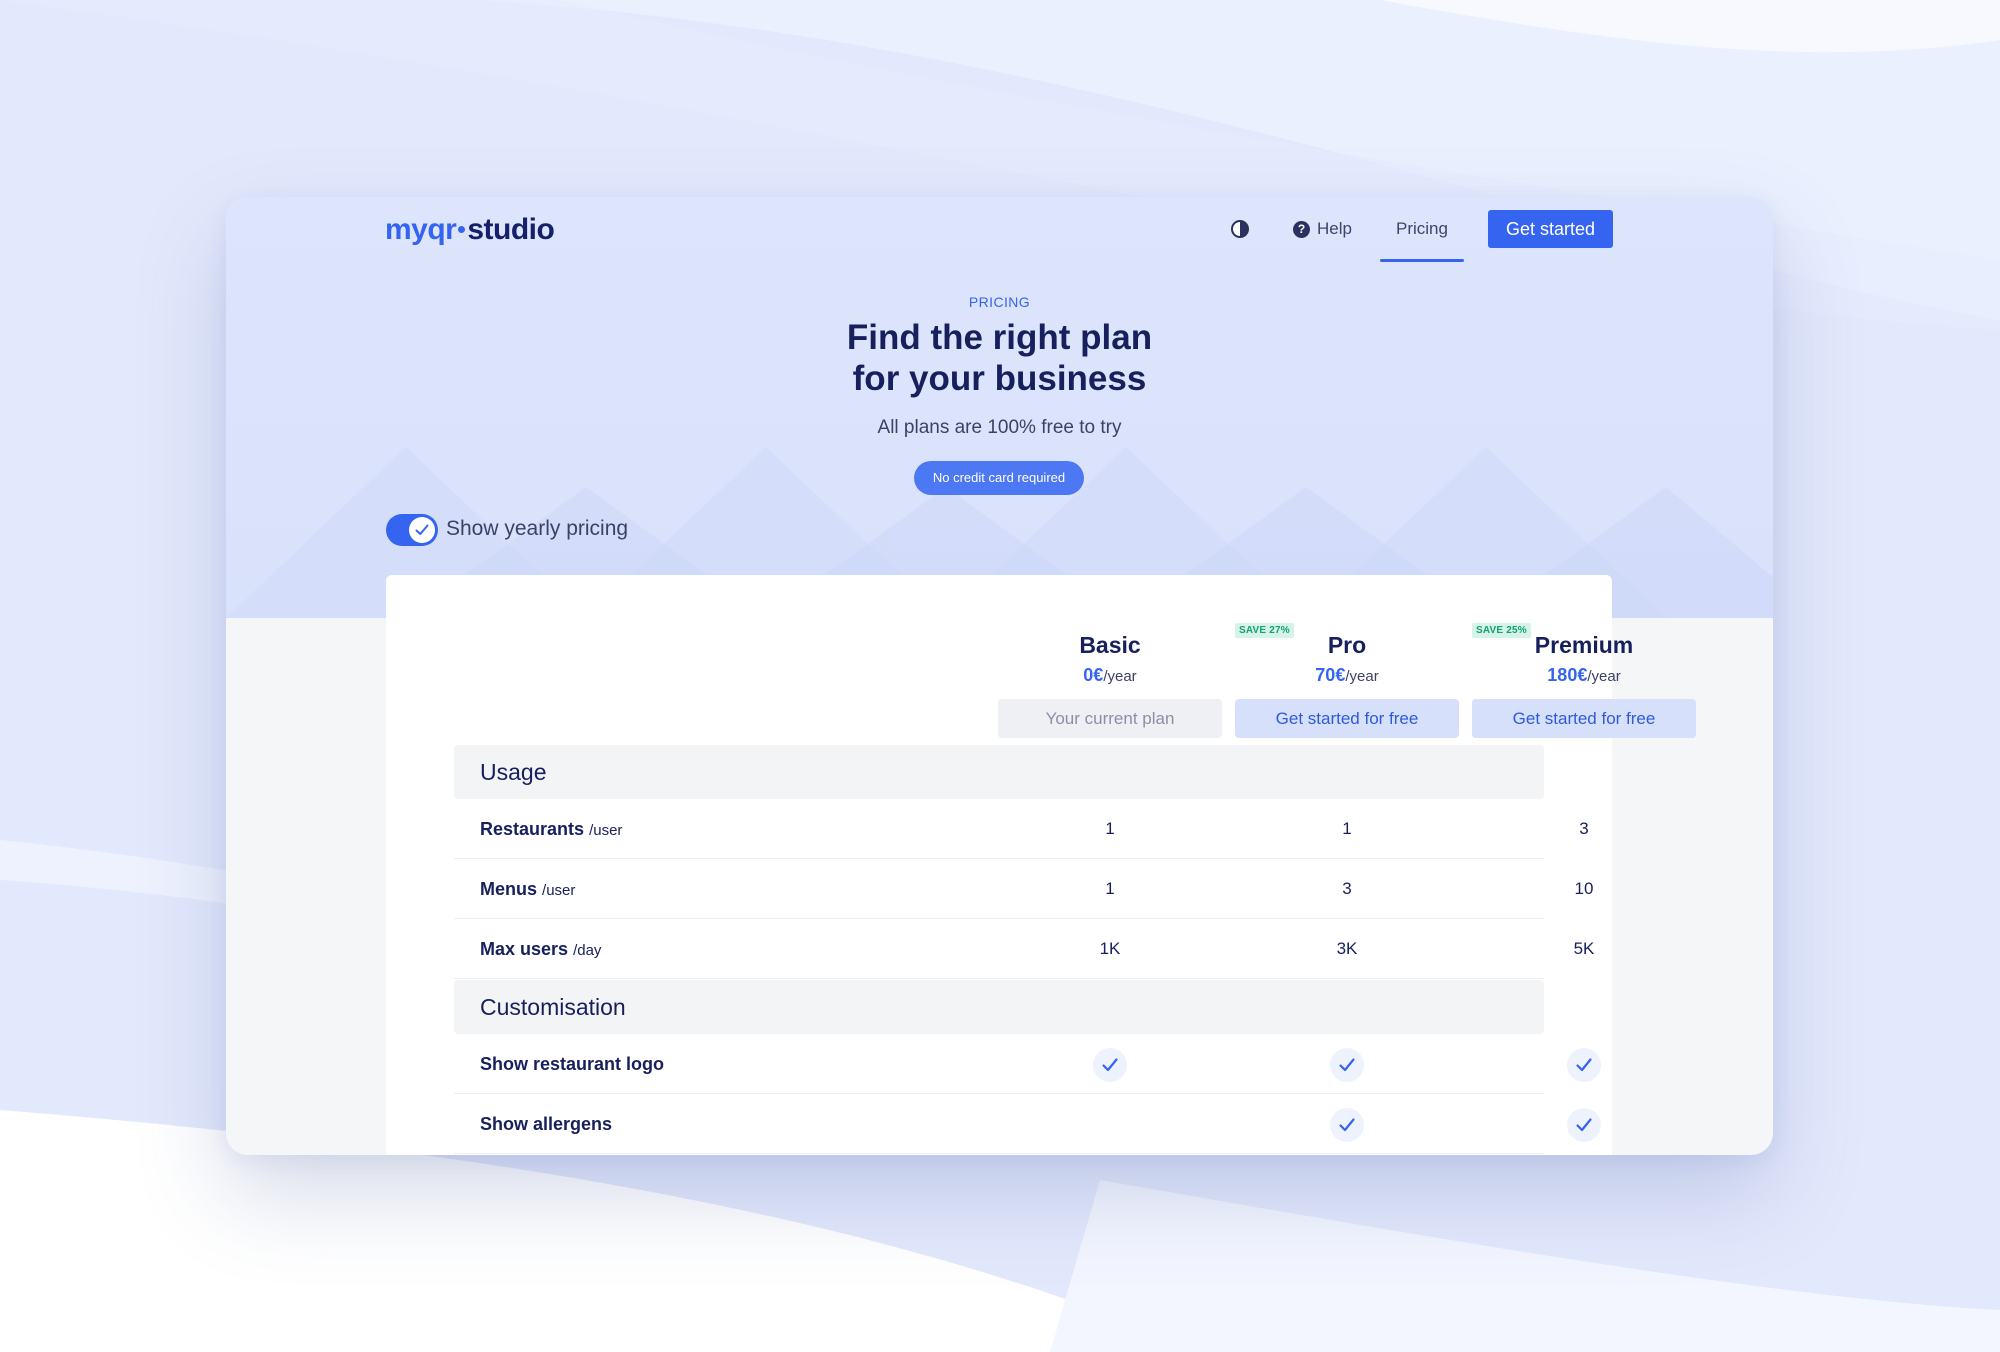 This screenshot has height=1352, width=2000. Describe the element at coordinates (1023, 889) in the screenshot. I see `table-row: Menus /user 1 3 10` at that location.